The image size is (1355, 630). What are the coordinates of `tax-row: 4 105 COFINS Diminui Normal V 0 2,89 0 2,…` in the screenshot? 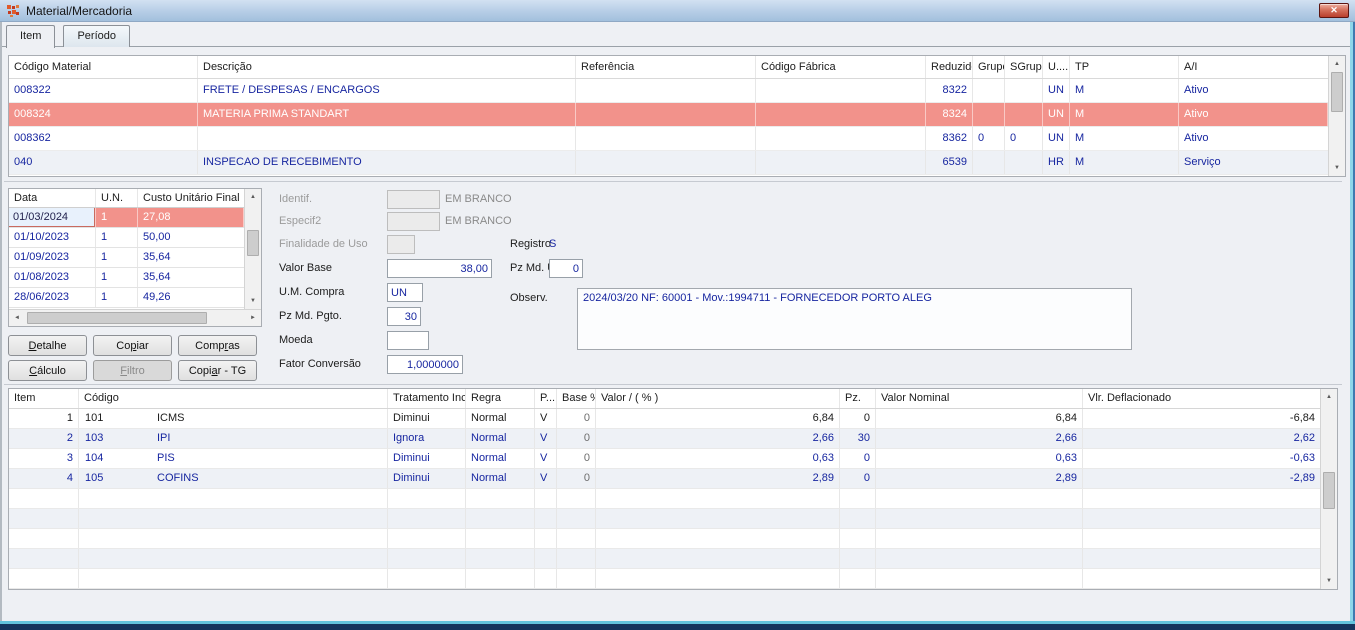 It's located at (664, 479).